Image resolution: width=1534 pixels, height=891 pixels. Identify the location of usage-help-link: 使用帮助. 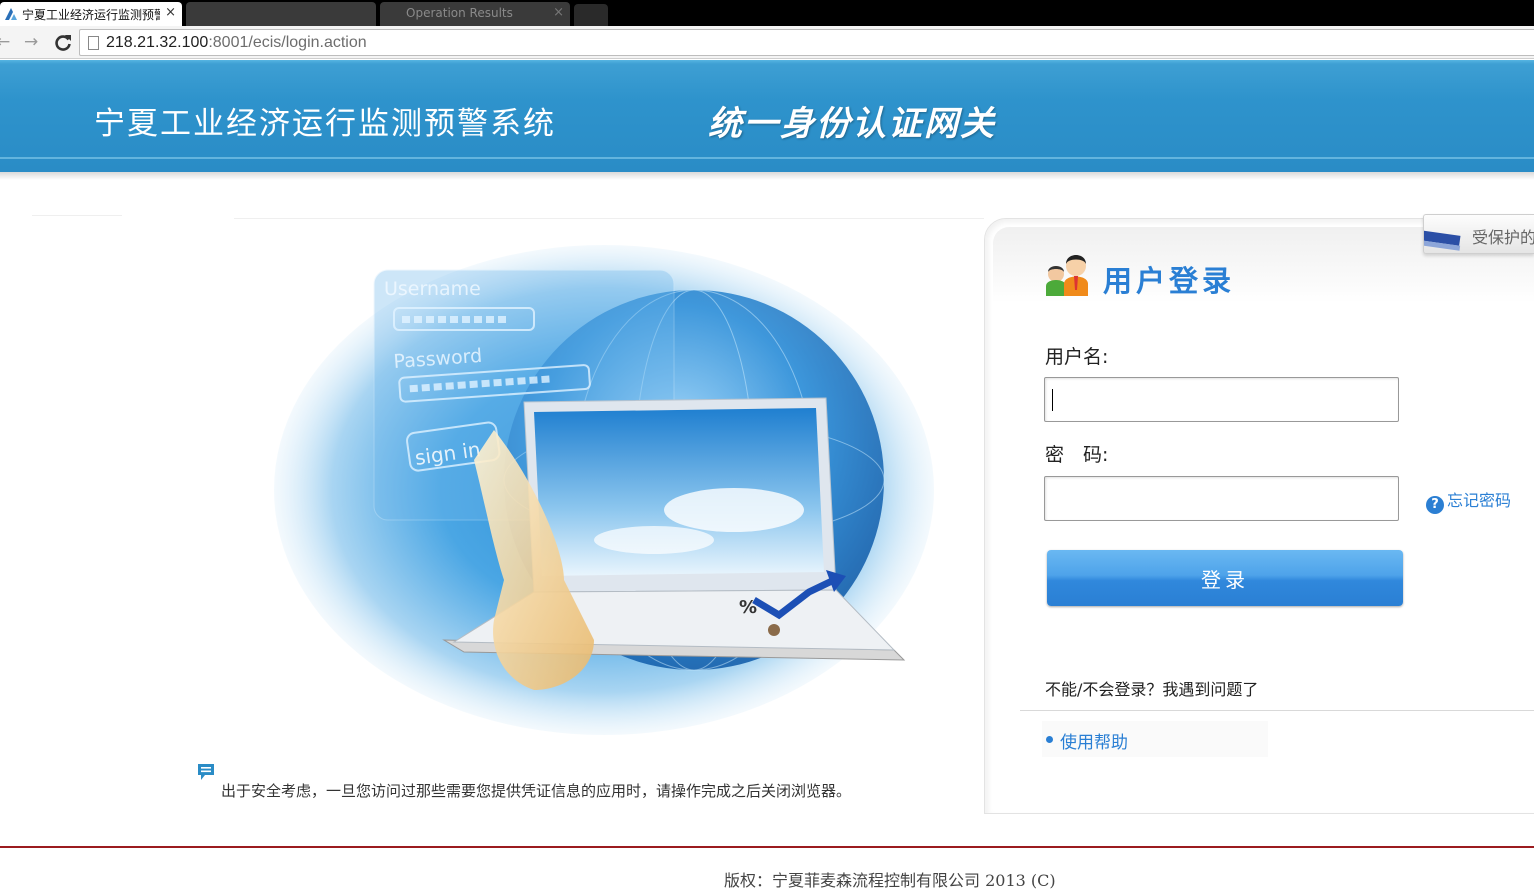
(1094, 740).